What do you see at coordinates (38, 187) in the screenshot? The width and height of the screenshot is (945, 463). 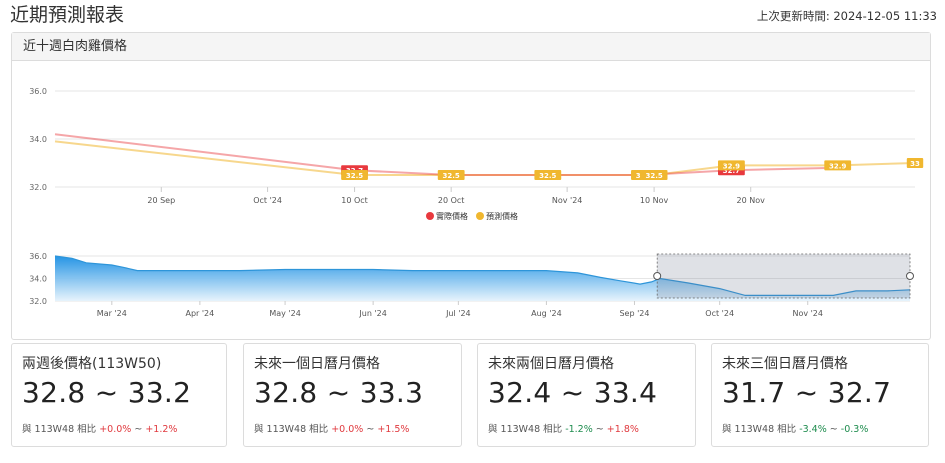 I see `y-tick-label: 32.0` at bounding box center [38, 187].